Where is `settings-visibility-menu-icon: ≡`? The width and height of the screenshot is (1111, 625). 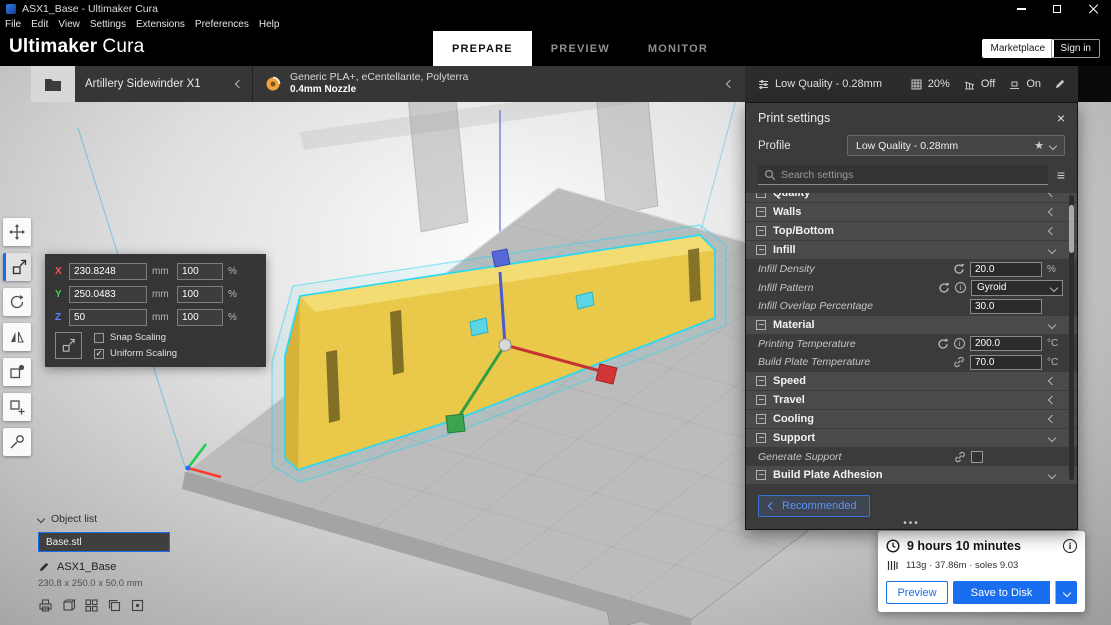 settings-visibility-menu-icon: ≡ is located at coordinates (1061, 175).